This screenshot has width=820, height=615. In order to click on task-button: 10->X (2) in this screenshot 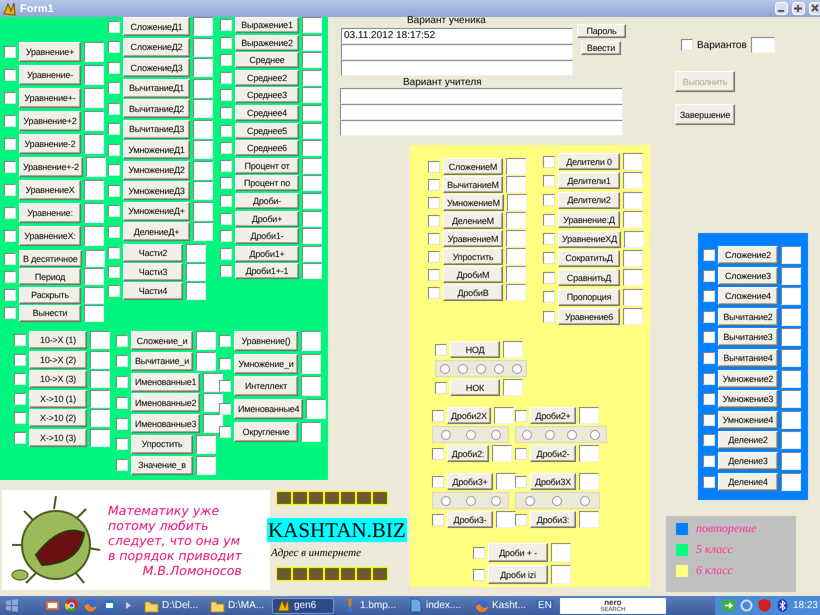, I will do `click(58, 359)`.